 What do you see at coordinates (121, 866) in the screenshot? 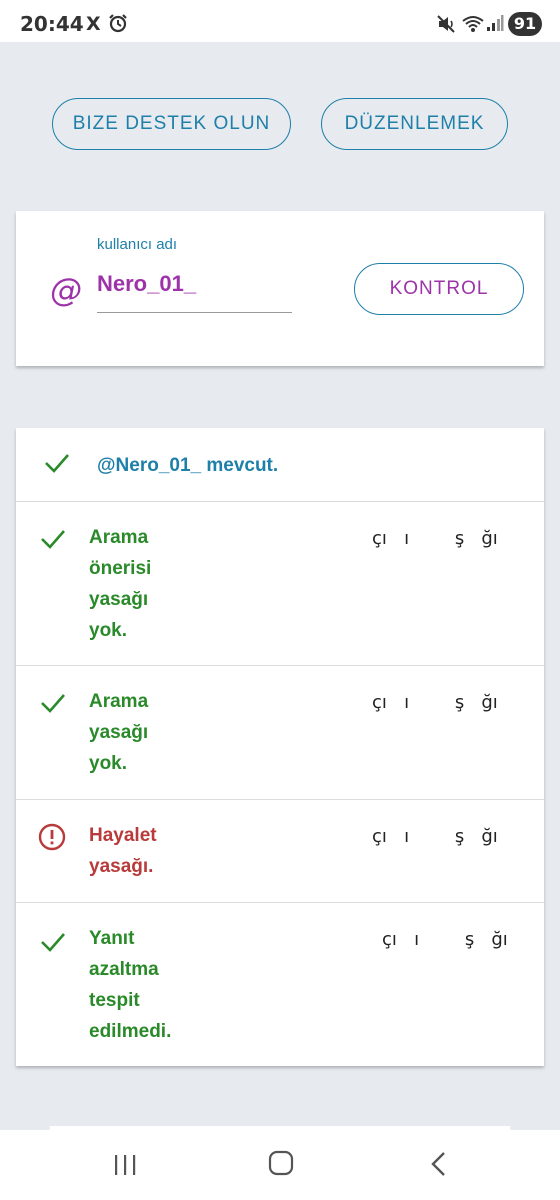
I see `result-line: yasağı.` at bounding box center [121, 866].